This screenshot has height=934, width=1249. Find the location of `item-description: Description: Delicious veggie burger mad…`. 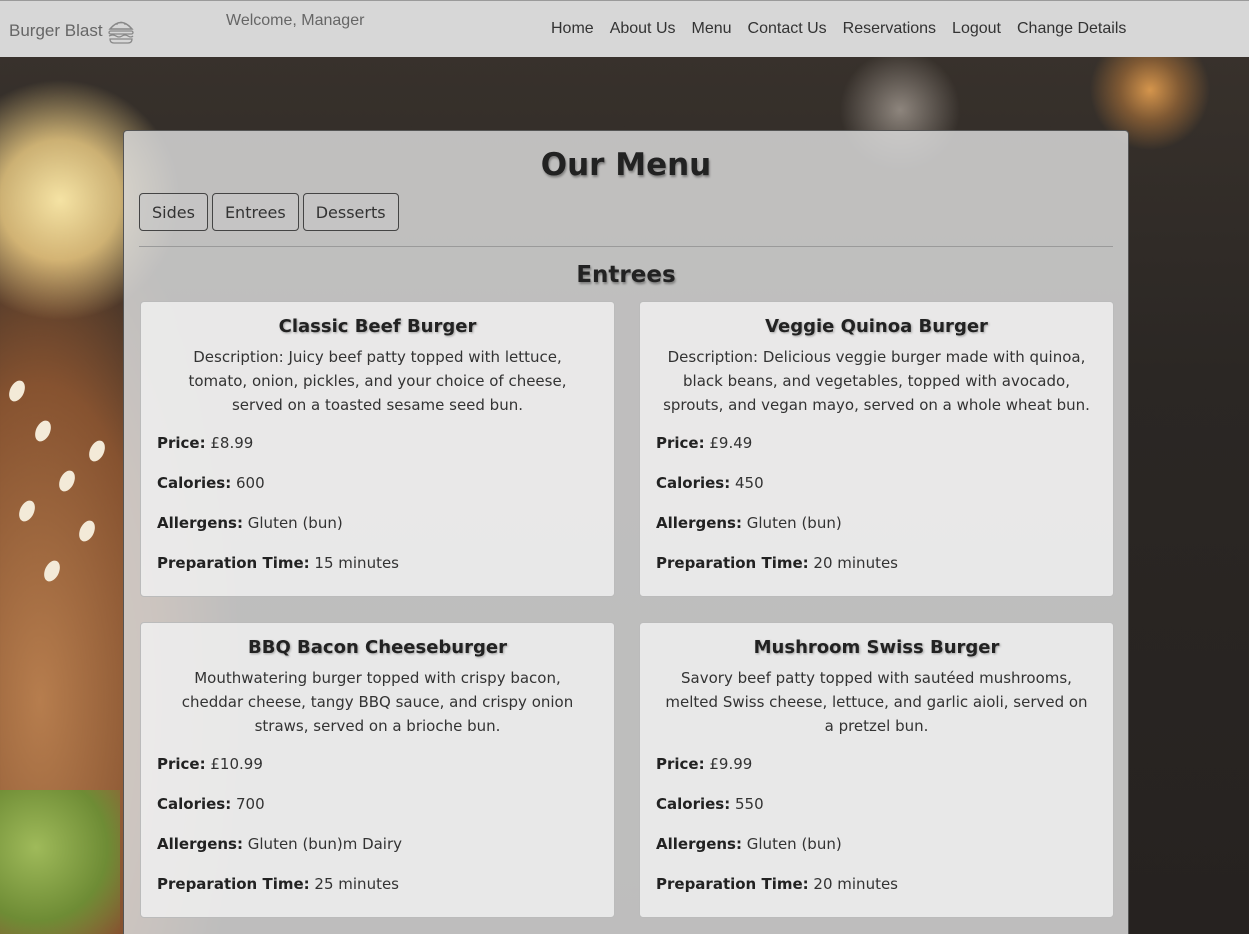

item-description: Description: Delicious veggie burger mad… is located at coordinates (876, 381).